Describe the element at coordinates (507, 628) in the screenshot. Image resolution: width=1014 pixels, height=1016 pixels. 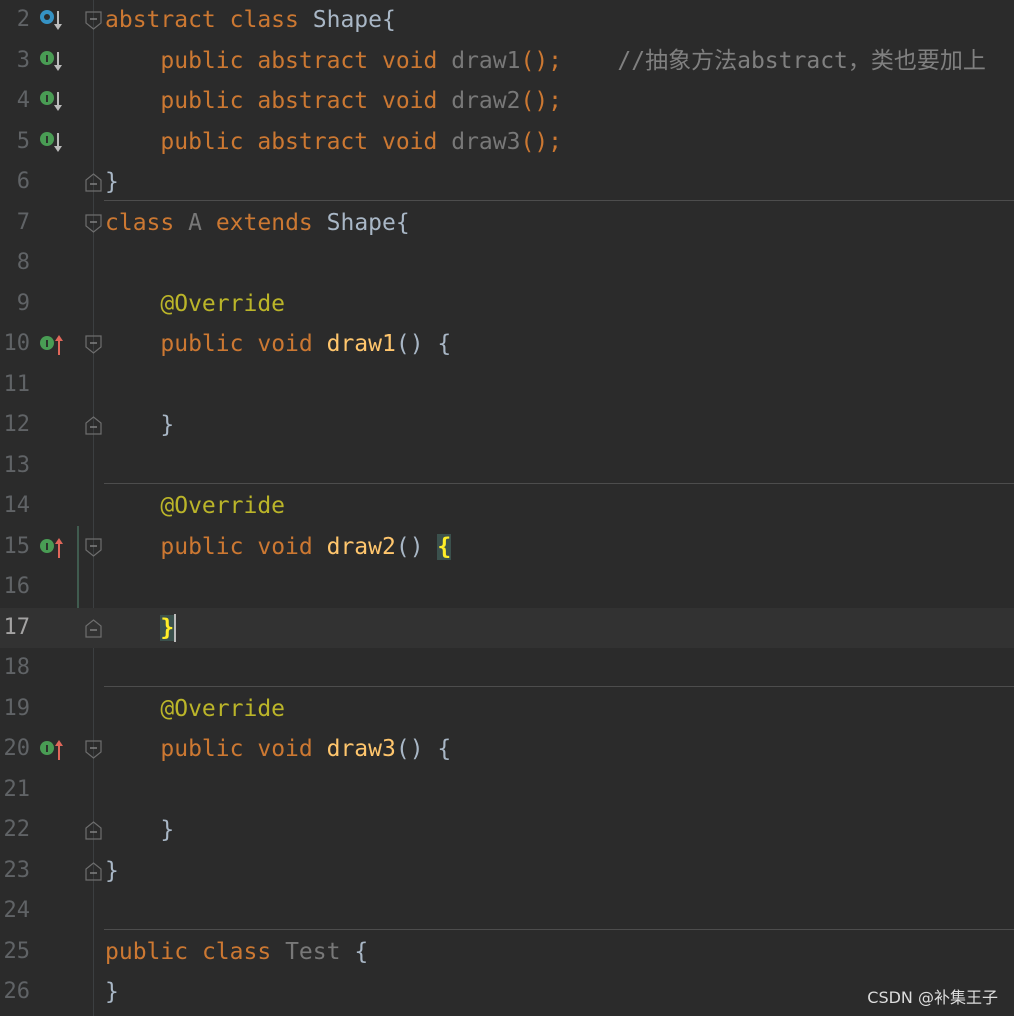
I see `current-code-line: 17 }` at that location.